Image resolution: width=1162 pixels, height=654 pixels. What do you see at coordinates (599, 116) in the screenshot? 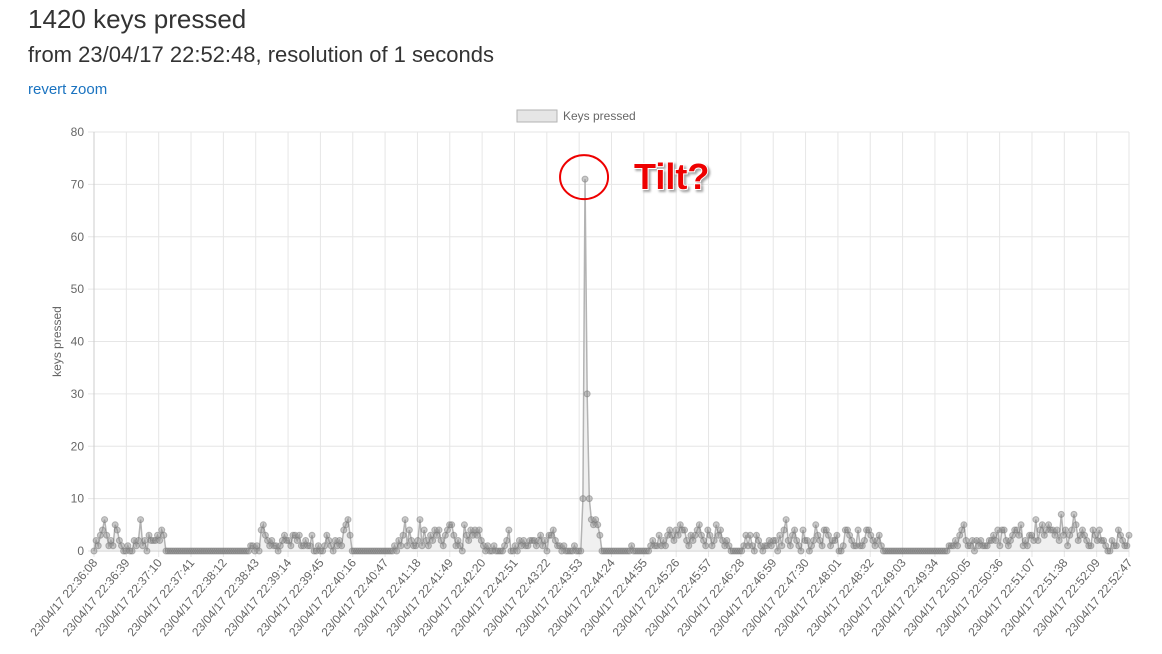
I see `legend-label: Keys pressed` at bounding box center [599, 116].